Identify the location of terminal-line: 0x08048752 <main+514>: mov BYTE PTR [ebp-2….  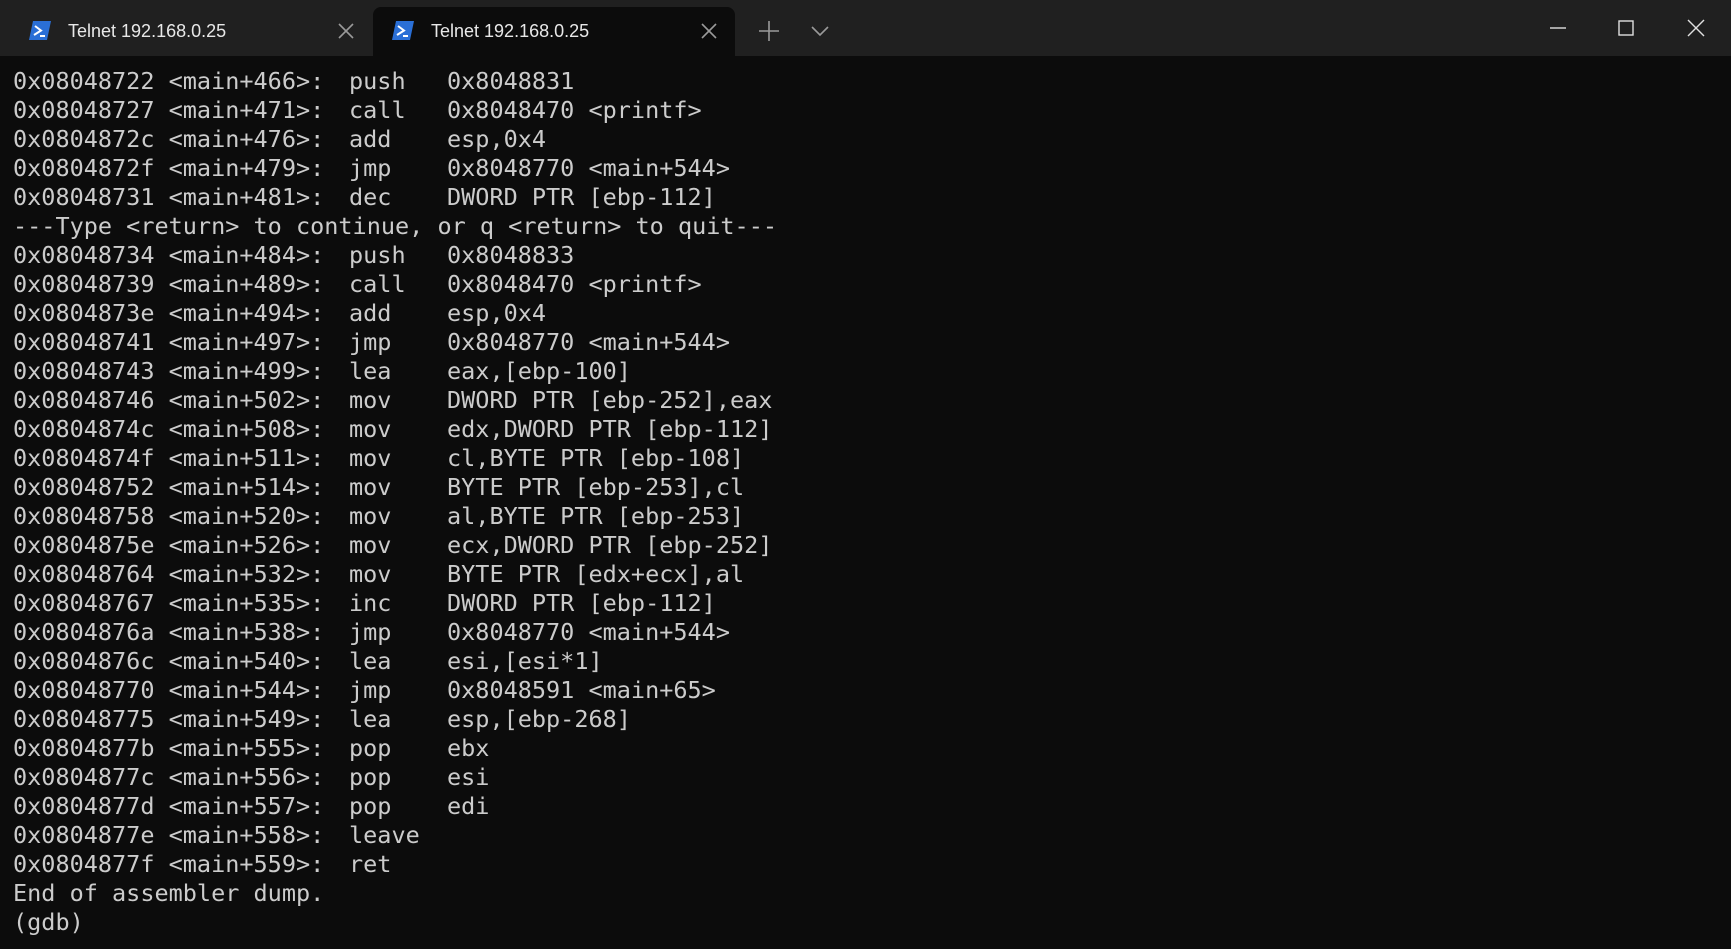
(863, 487).